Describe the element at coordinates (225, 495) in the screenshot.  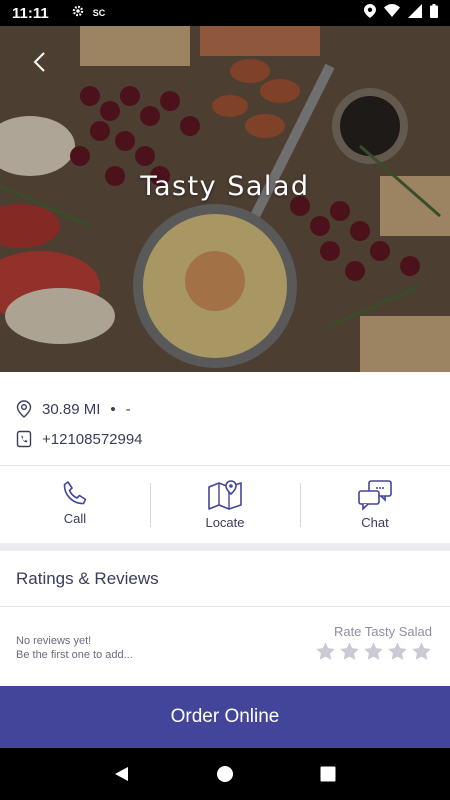
I see `map-icon` at that location.